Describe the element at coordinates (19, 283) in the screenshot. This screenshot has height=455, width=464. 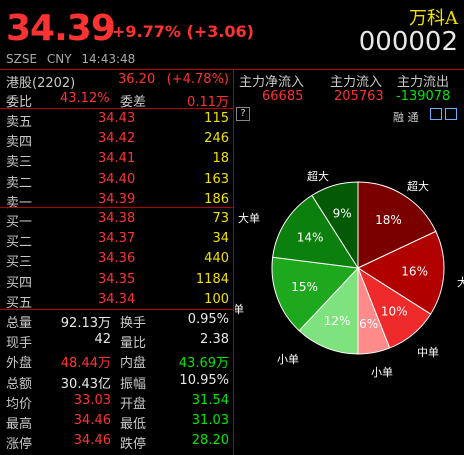
I see `bid-label: 买四` at that location.